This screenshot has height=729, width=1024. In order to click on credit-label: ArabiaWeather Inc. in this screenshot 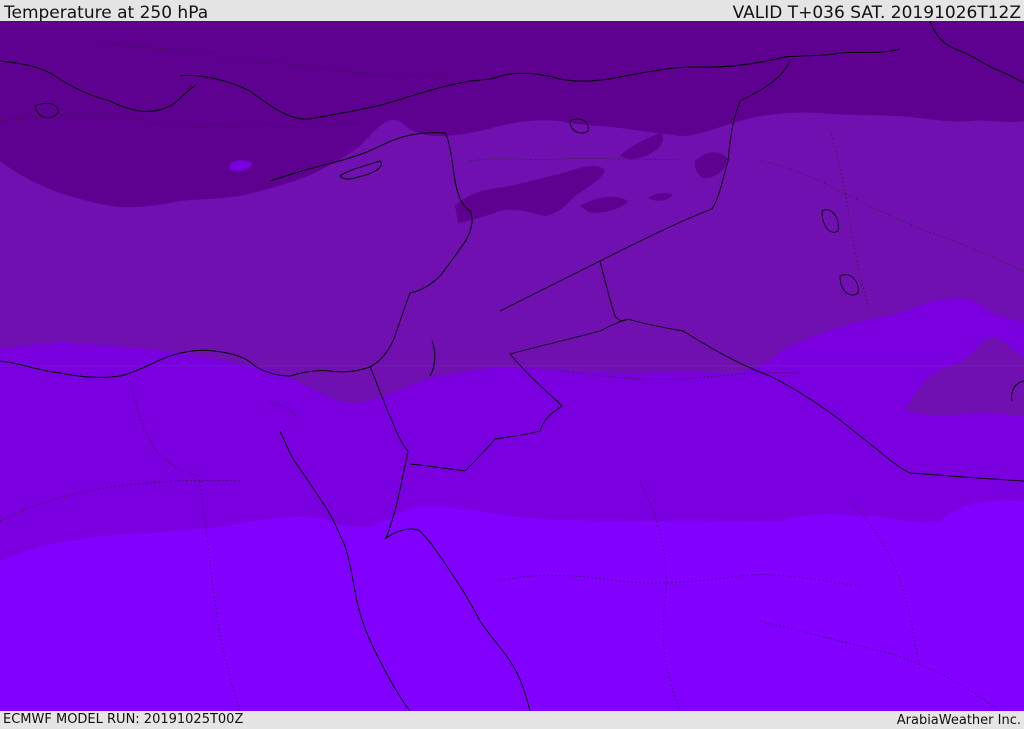, I will do `click(958, 720)`.